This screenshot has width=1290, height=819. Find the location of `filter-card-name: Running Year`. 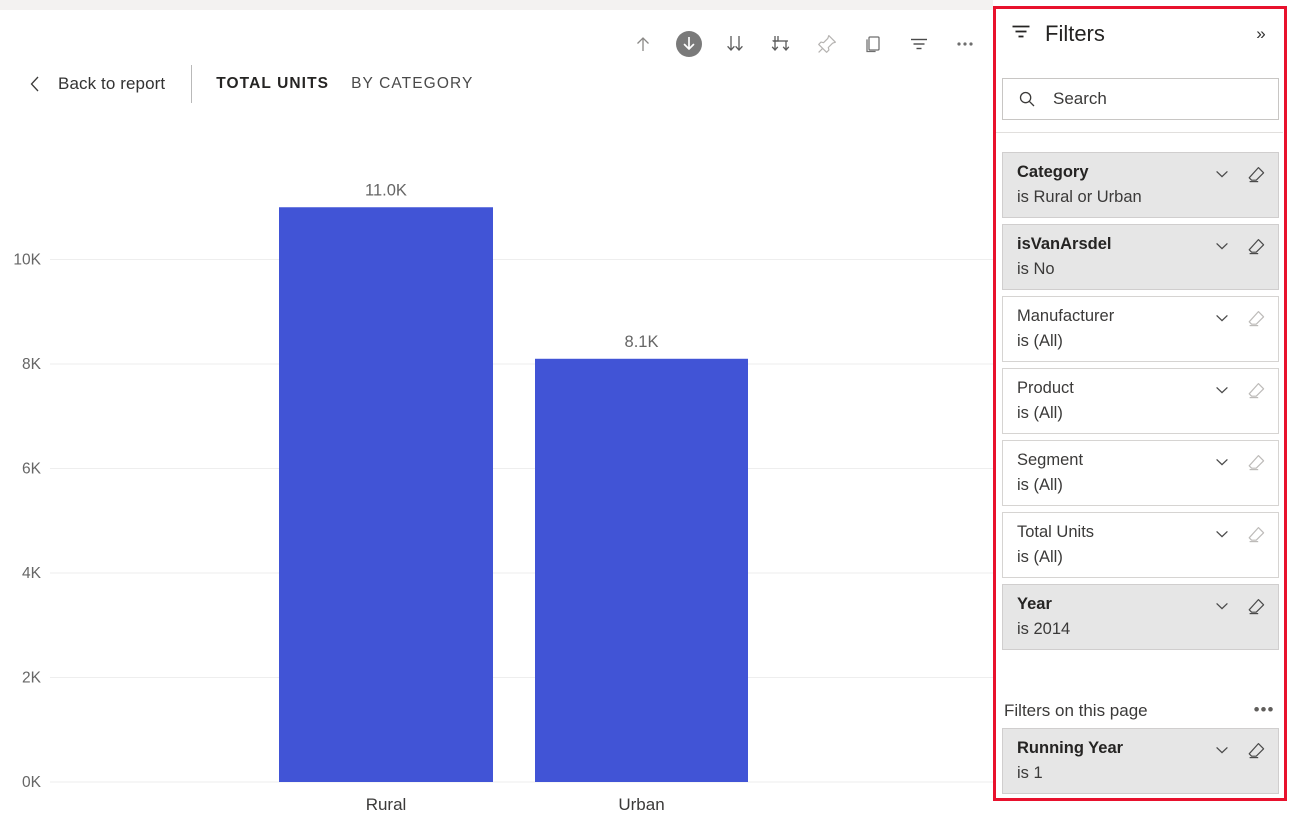

filter-card-name: Running Year is located at coordinates (1070, 748).